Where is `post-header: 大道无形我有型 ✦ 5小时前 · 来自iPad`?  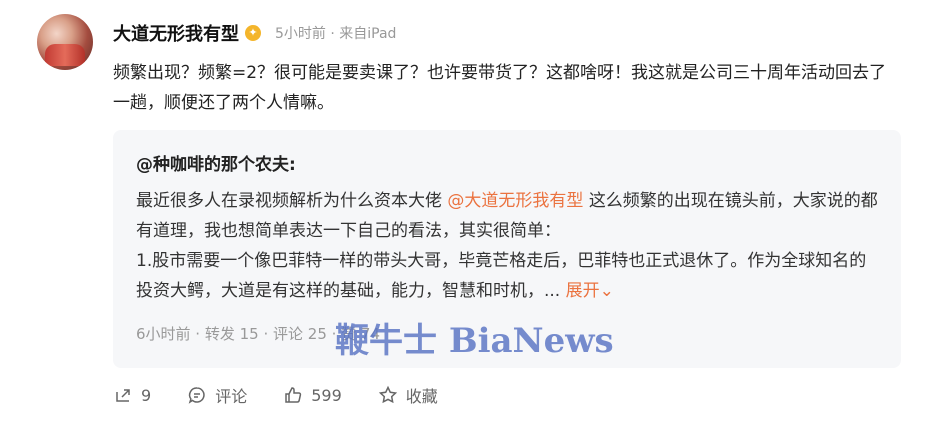 post-header: 大道无形我有型 ✦ 5小时前 · 来自iPad is located at coordinates (254, 33).